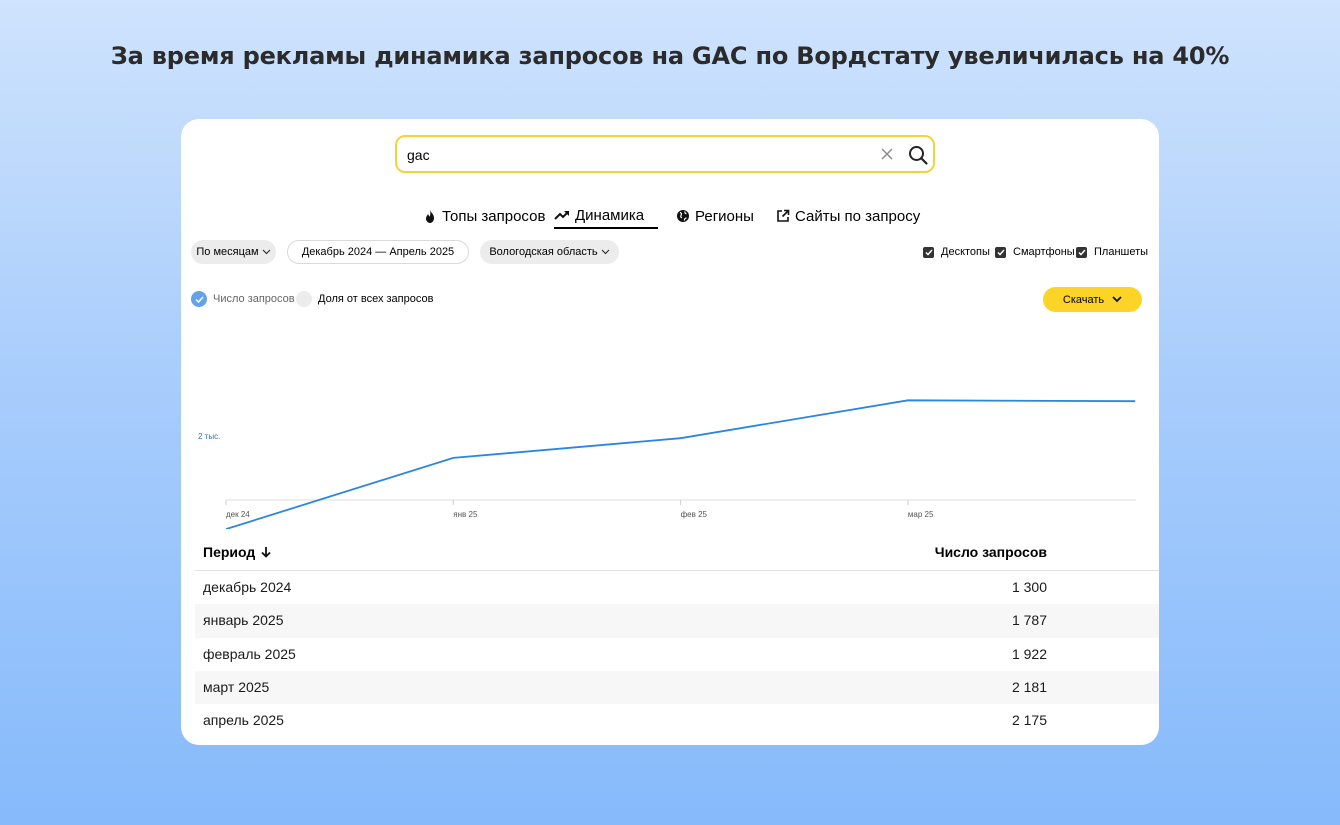 This screenshot has height=825, width=1340. What do you see at coordinates (465, 514) in the screenshot?
I see `x-tick-label: янв 25` at bounding box center [465, 514].